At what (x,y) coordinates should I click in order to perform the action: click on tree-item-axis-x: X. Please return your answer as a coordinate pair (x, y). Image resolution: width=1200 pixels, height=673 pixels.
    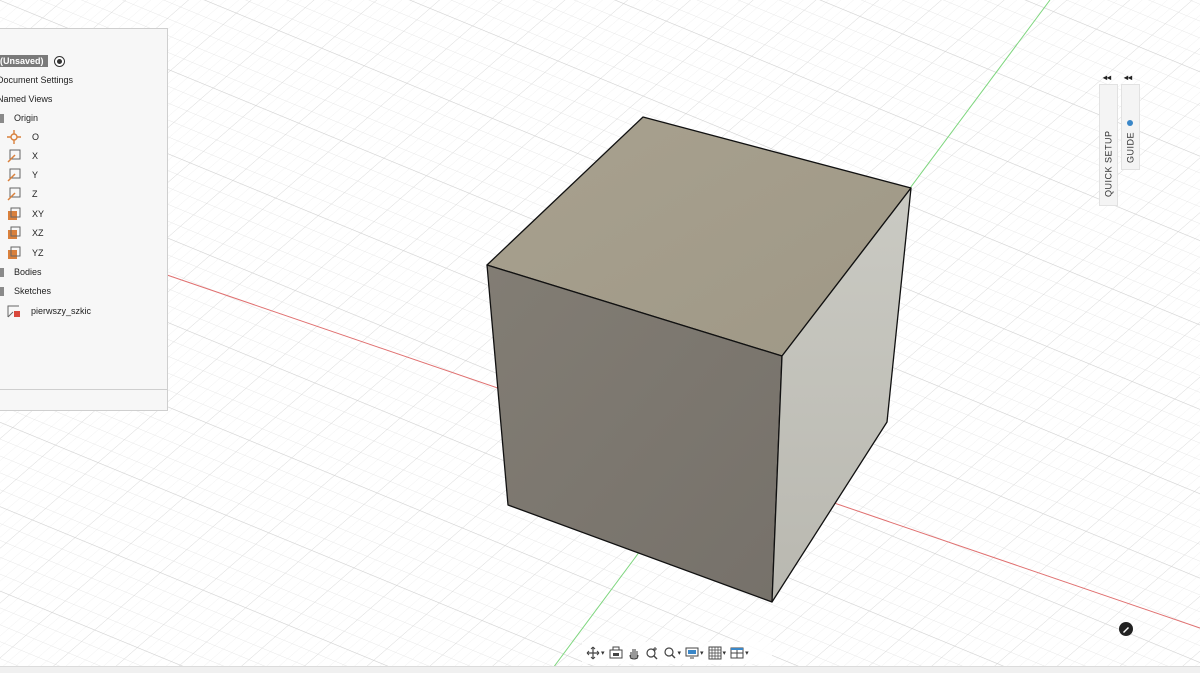
    Looking at the image, I should click on (22, 156).